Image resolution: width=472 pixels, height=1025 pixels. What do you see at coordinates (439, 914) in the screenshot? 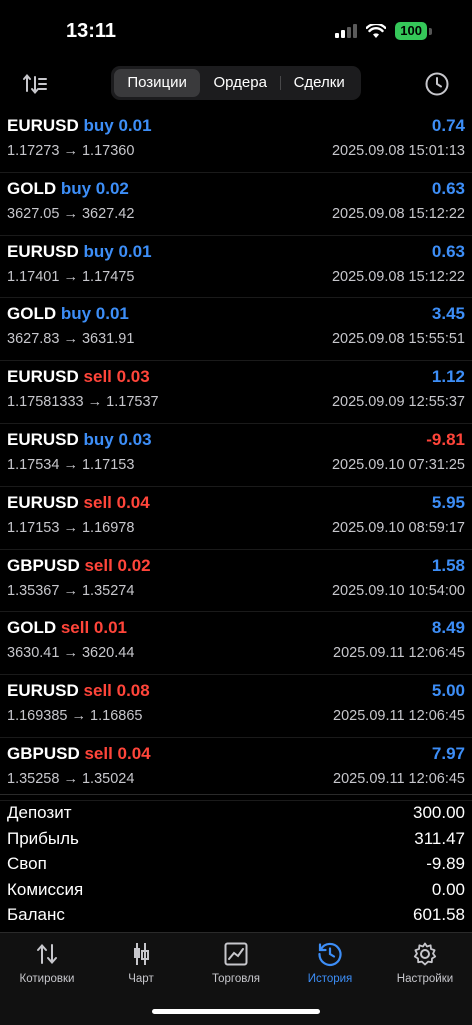
I see `summary-value: 601.58` at bounding box center [439, 914].